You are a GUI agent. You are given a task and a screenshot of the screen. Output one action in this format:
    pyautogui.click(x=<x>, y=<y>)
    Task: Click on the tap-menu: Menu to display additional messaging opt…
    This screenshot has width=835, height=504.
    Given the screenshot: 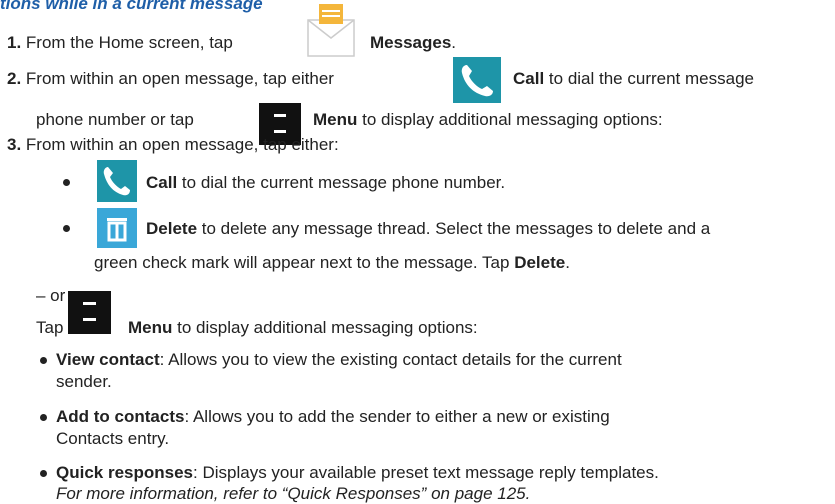 What is the action you would take?
    pyautogui.click(x=303, y=327)
    